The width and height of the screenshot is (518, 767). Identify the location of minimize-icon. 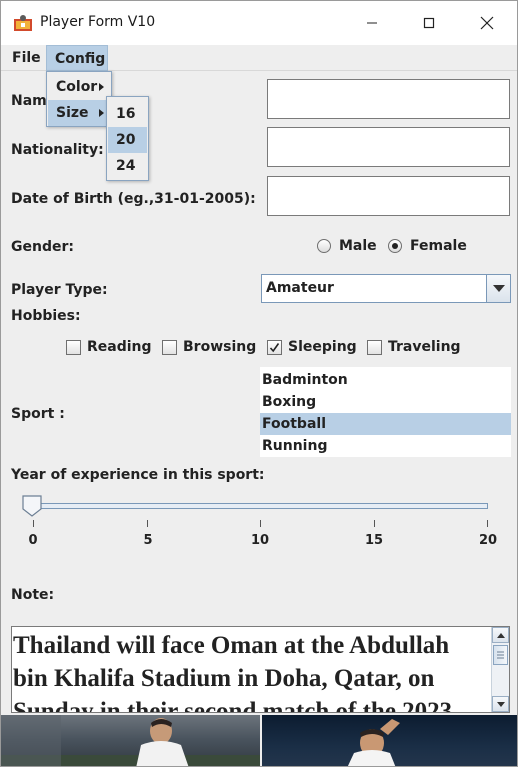
(372, 23).